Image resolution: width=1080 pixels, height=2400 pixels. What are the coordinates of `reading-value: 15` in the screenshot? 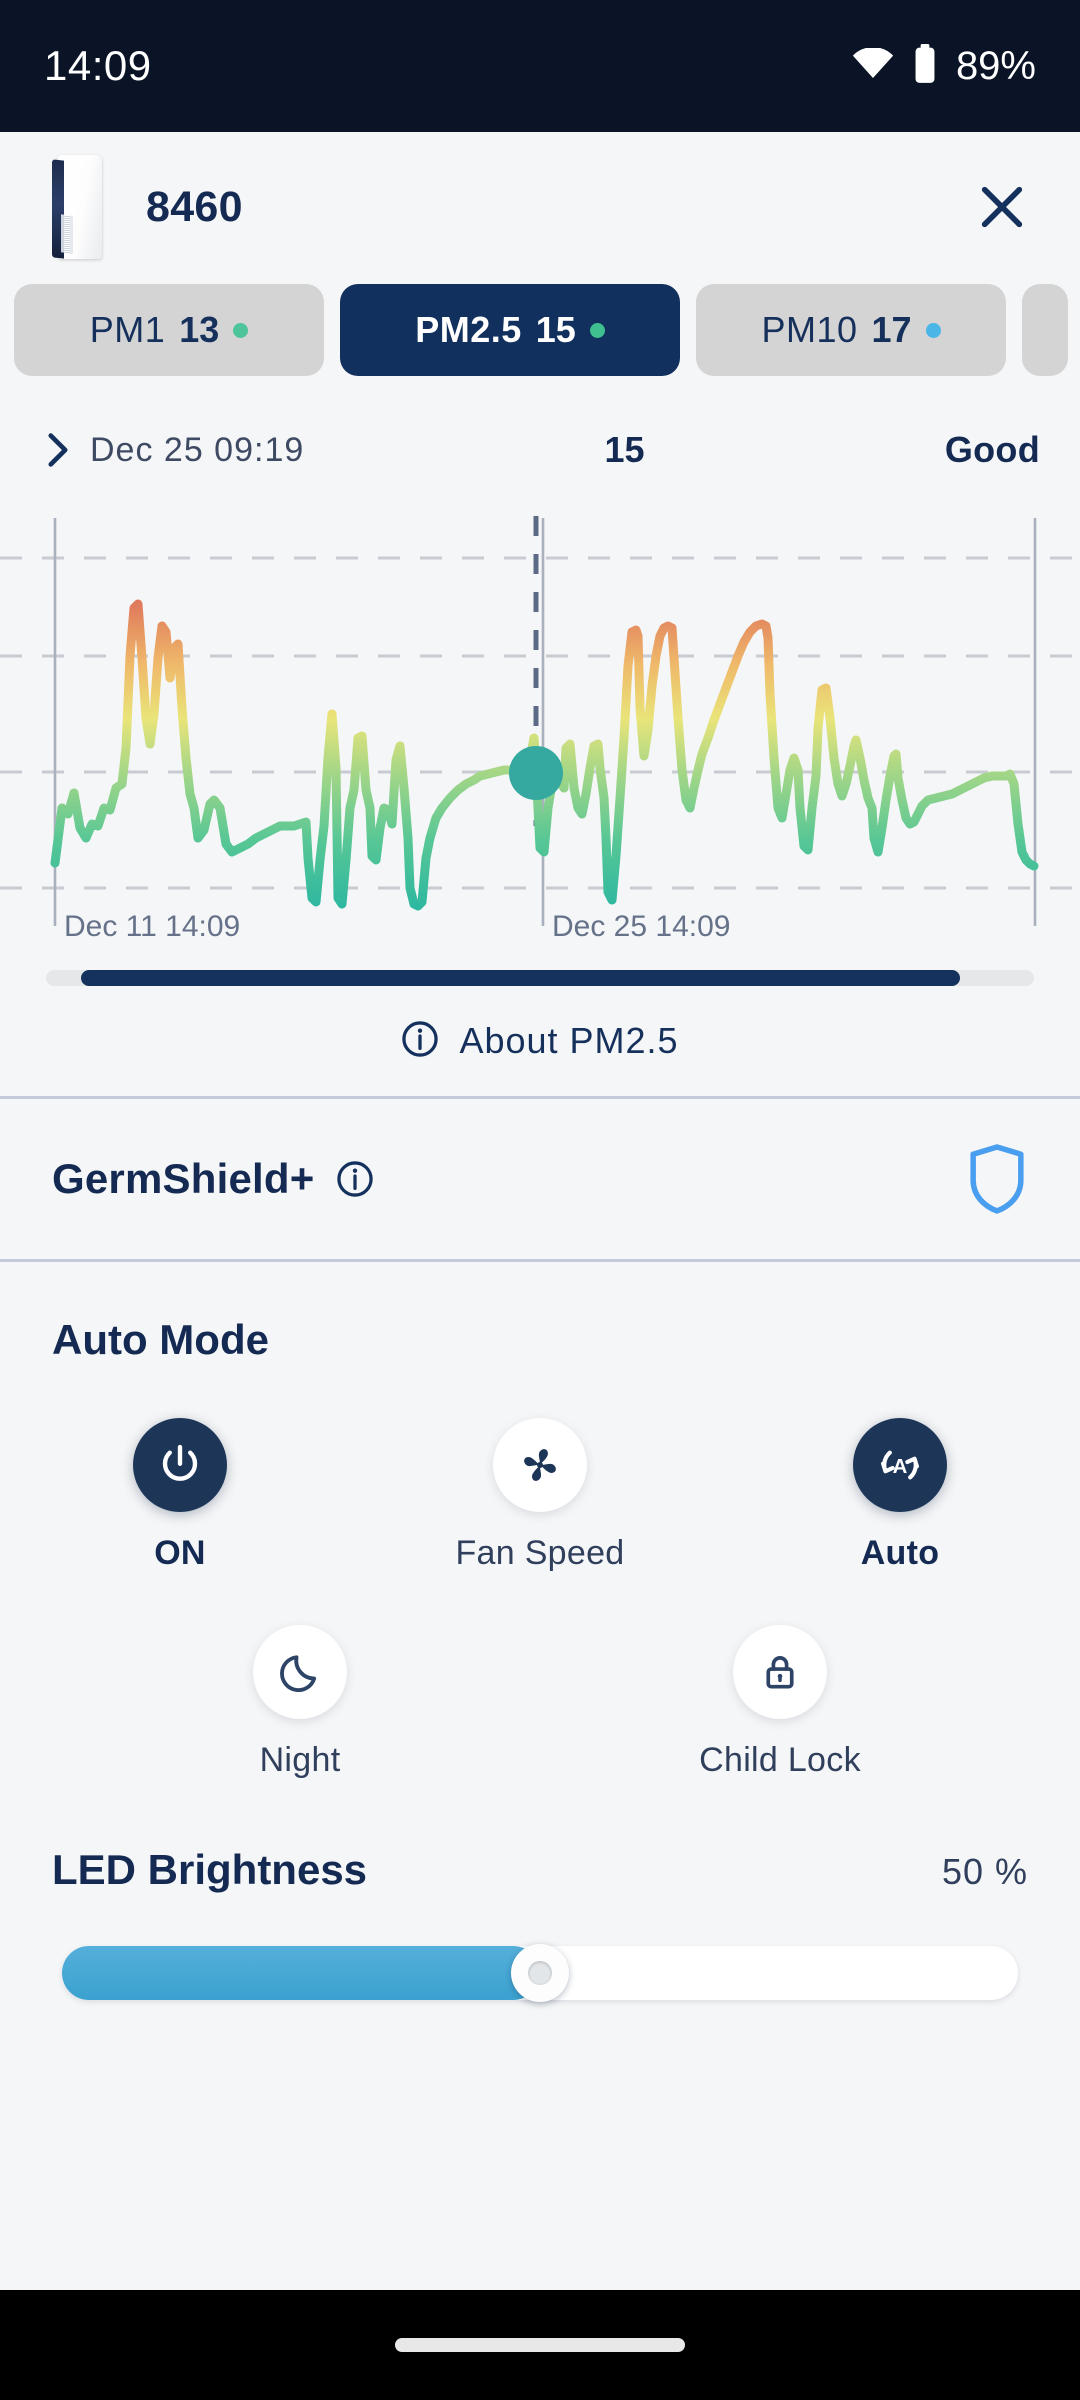 It's located at (624, 449).